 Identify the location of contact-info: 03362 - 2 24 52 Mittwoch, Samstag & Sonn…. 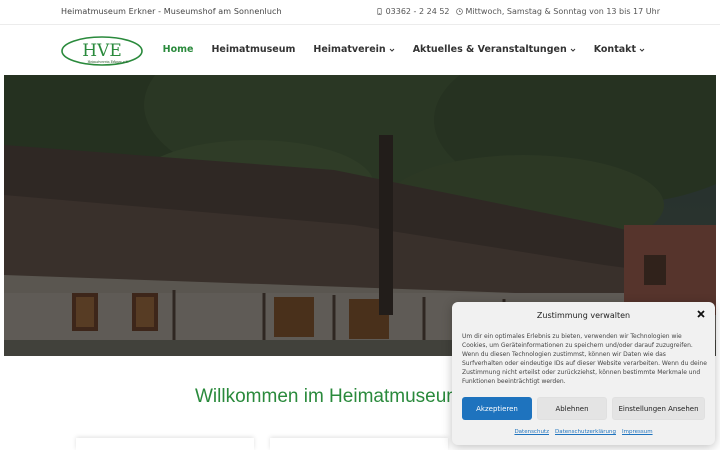
(518, 11).